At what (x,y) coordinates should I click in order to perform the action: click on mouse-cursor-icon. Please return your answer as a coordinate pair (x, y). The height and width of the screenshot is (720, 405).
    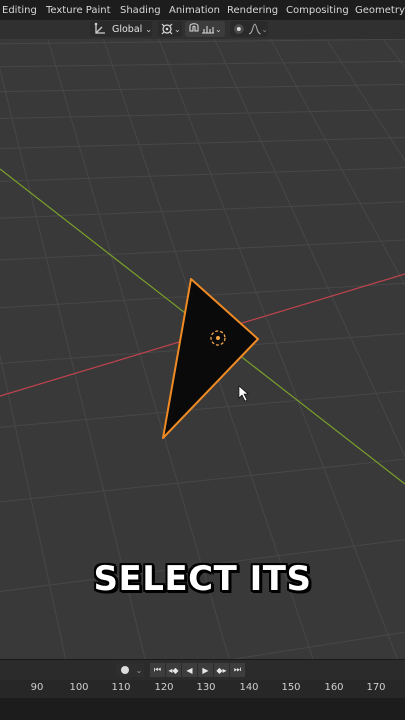
    Looking at the image, I should click on (243, 393).